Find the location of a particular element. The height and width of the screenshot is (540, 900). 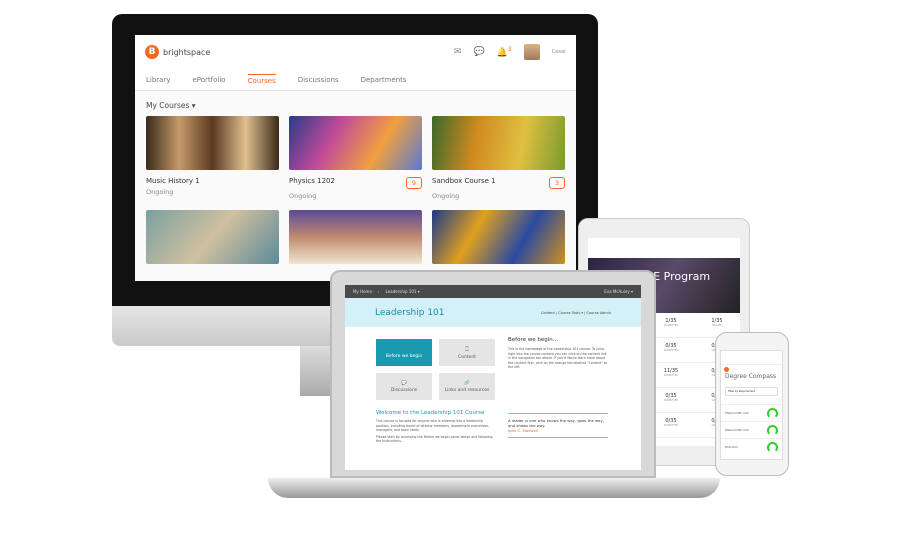

filter-button: Filter by Requirement is located at coordinates (751, 391).